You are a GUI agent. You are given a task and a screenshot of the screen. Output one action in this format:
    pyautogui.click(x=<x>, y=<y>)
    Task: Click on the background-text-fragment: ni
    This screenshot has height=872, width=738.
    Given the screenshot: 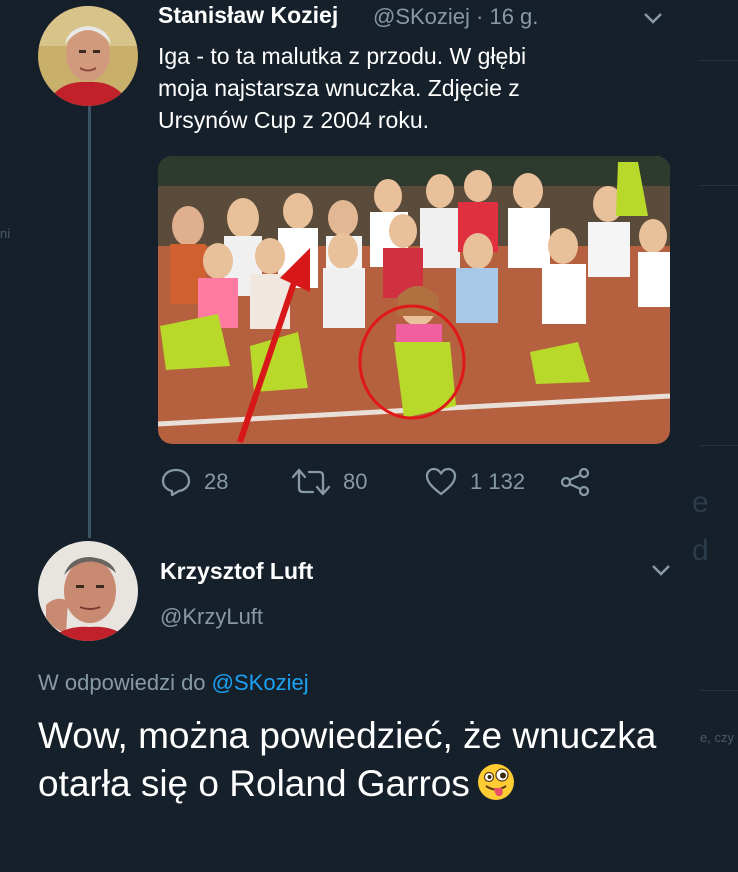 What is the action you would take?
    pyautogui.click(x=5, y=233)
    